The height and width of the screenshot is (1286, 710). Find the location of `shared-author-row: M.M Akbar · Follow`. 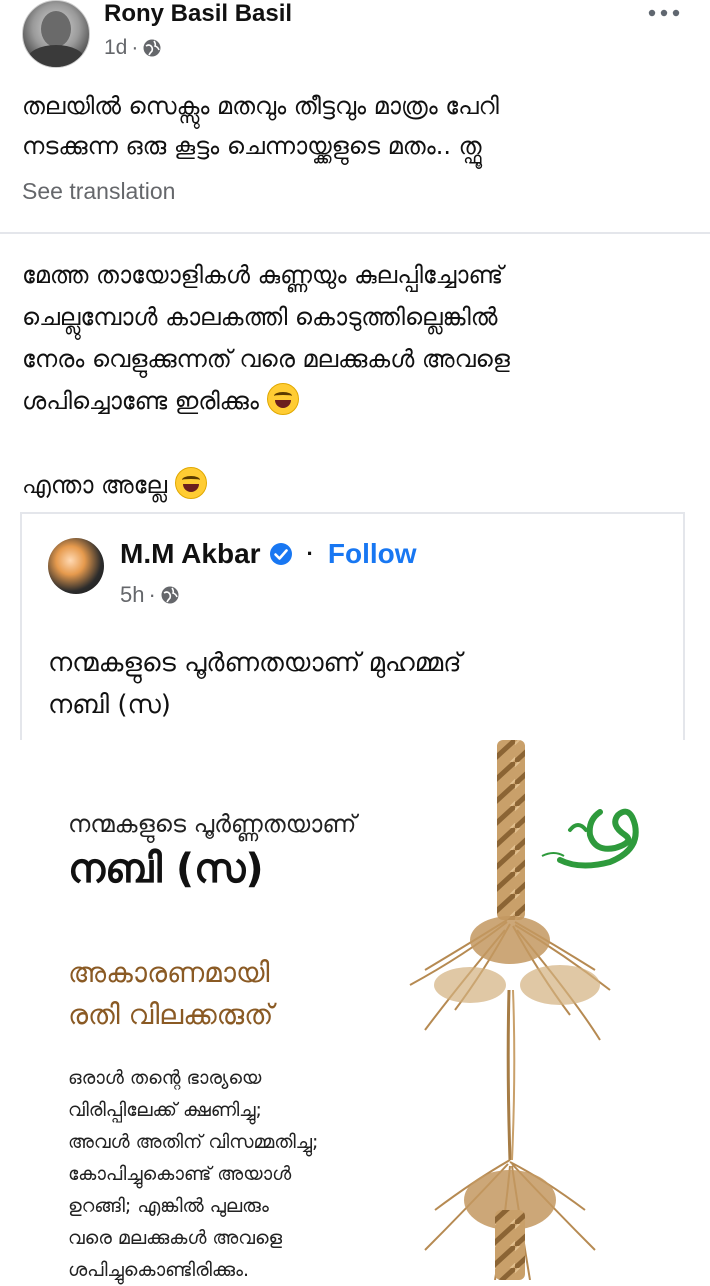

shared-author-row: M.M Akbar · Follow is located at coordinates (268, 554).